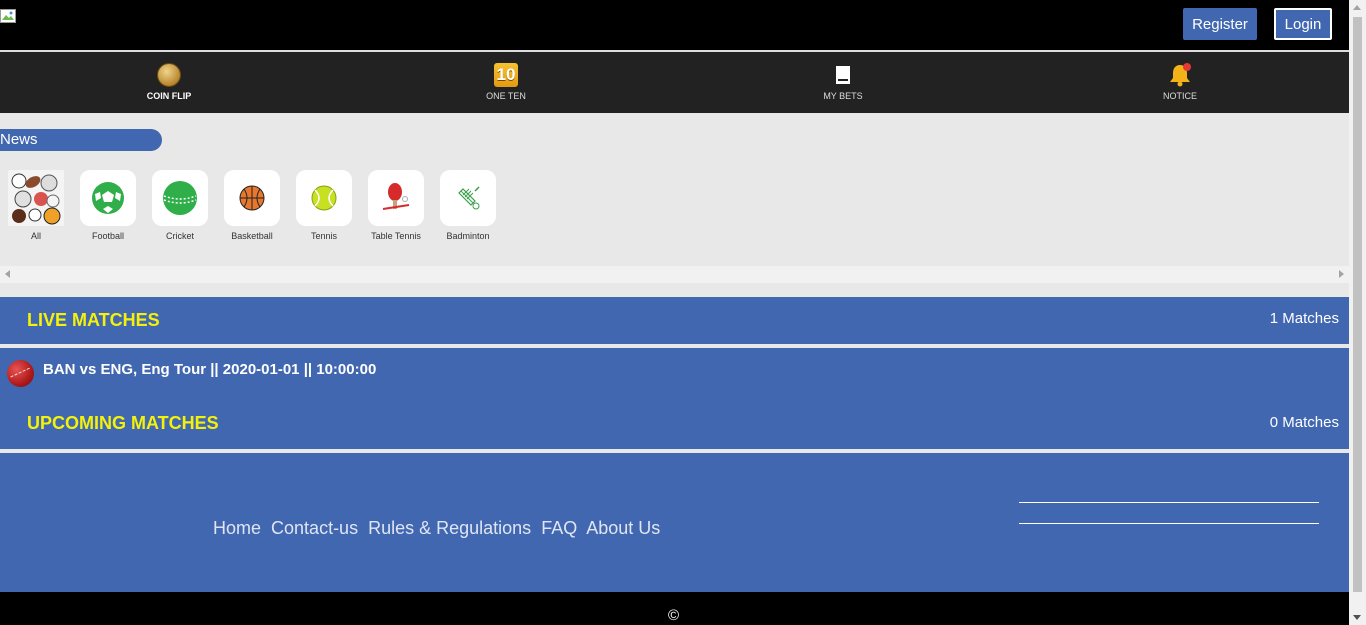 The width and height of the screenshot is (1366, 625). Describe the element at coordinates (1180, 75) in the screenshot. I see `bell-icon` at that location.